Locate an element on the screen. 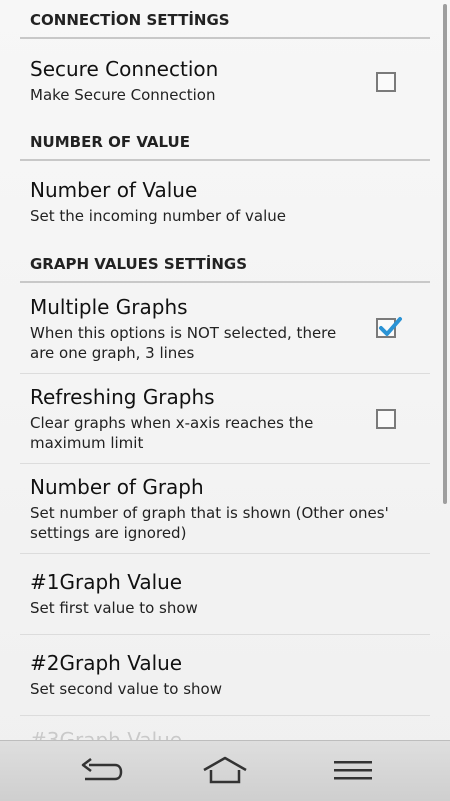 Image resolution: width=450 pixels, height=801 pixels. scrollbar is located at coordinates (445, 254).